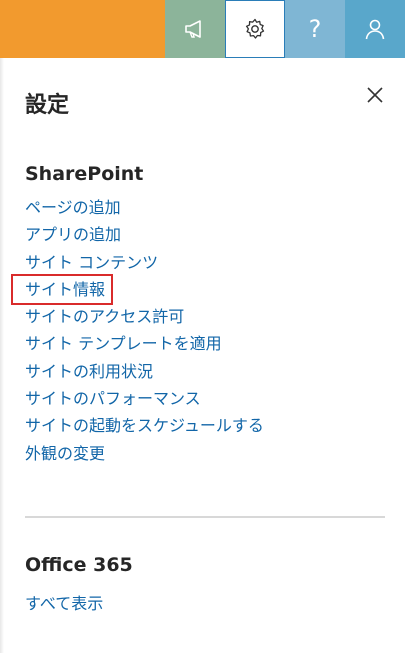 This screenshot has height=653, width=405. Describe the element at coordinates (144, 262) in the screenshot. I see `site-contents-link: サイト コンテンツ` at that location.